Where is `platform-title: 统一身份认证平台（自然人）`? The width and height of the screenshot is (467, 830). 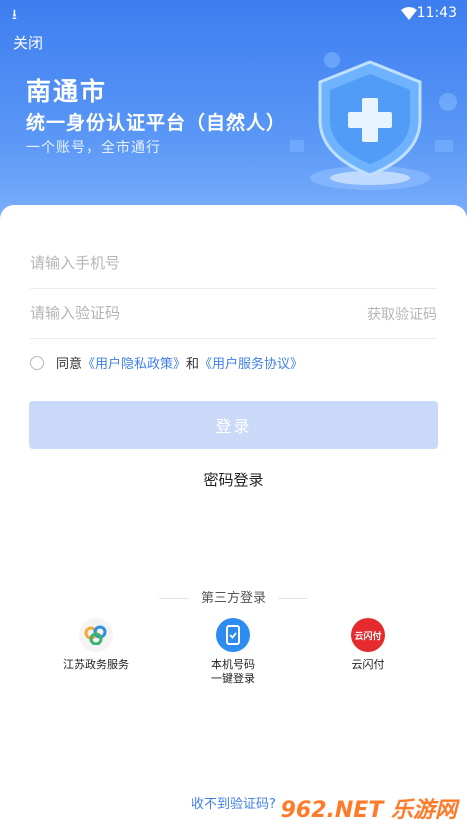
platform-title: 统一身份认证平台（自然人） is located at coordinates (156, 123).